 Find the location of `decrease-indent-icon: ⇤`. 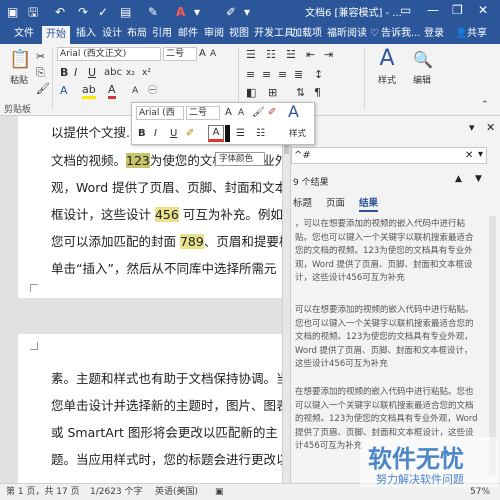

decrease-indent-icon: ⇤ is located at coordinates (310, 55).